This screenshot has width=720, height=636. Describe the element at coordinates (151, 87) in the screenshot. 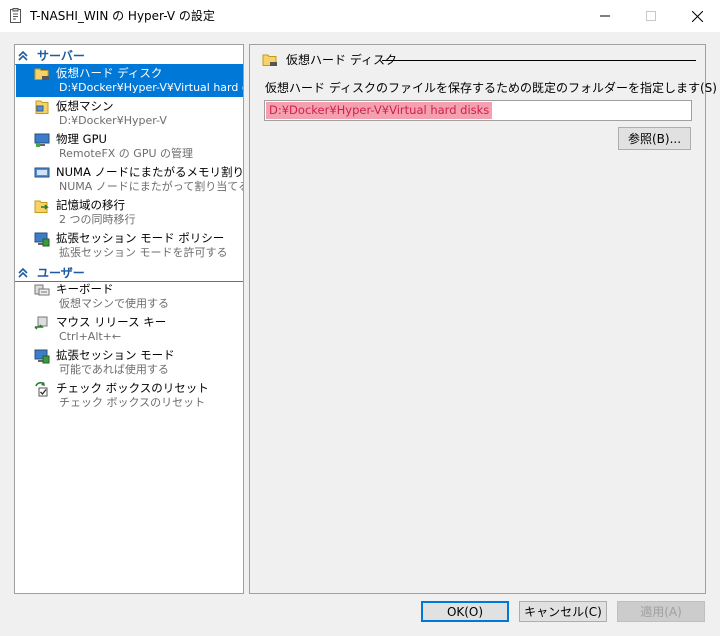

I see `nav-item-value: D:¥Docker¥Hyper-V¥Virtual hard di` at that location.